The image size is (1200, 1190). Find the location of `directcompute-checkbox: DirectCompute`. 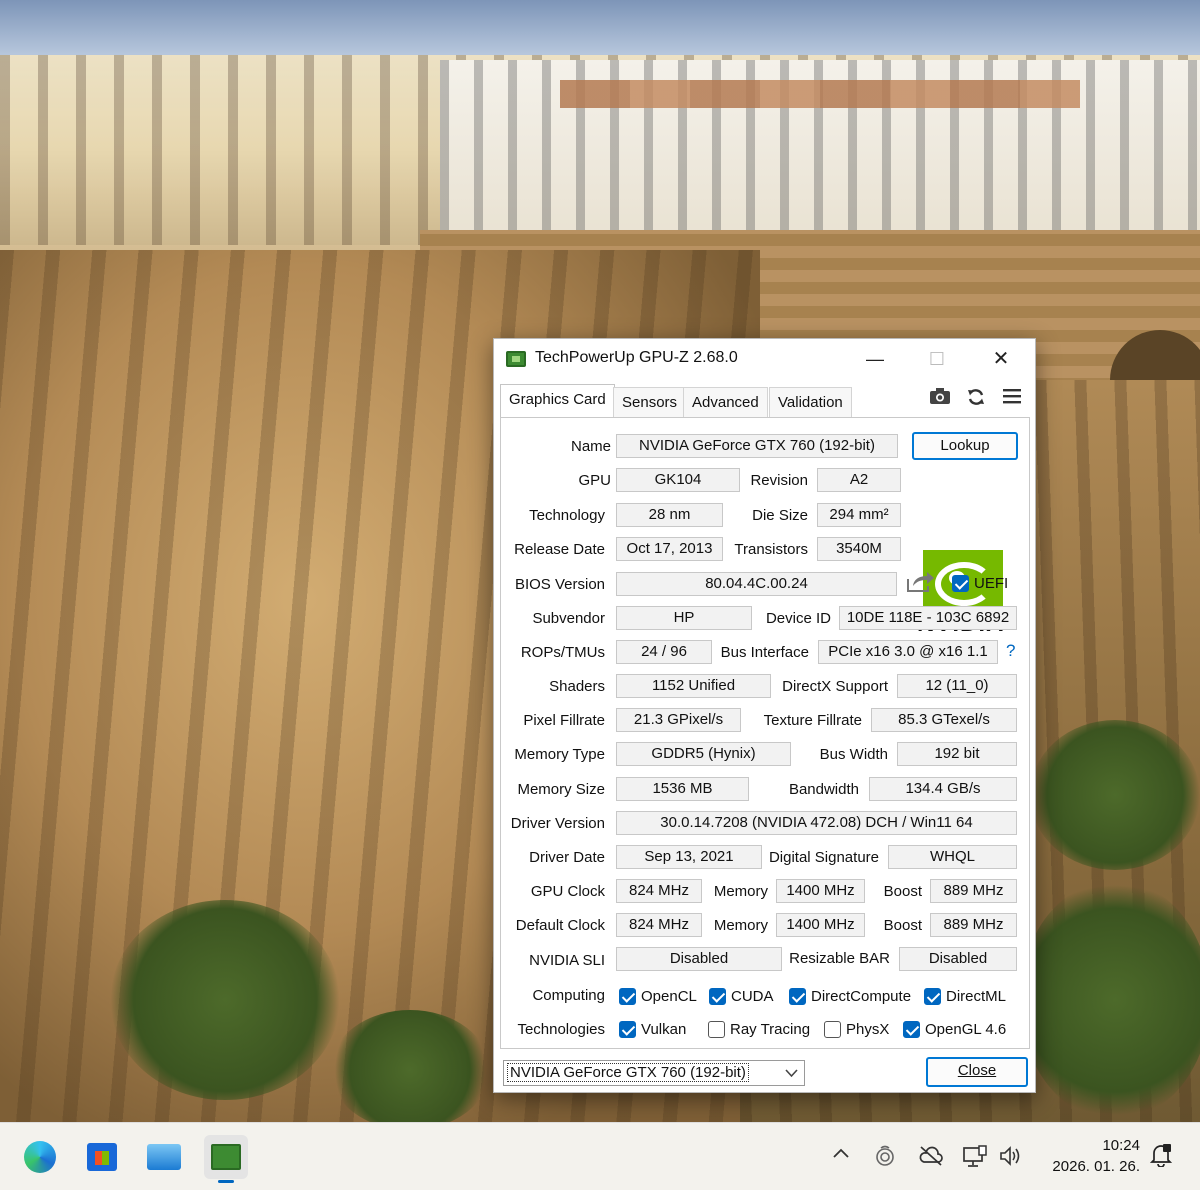

directcompute-checkbox: DirectCompute is located at coordinates (850, 996).